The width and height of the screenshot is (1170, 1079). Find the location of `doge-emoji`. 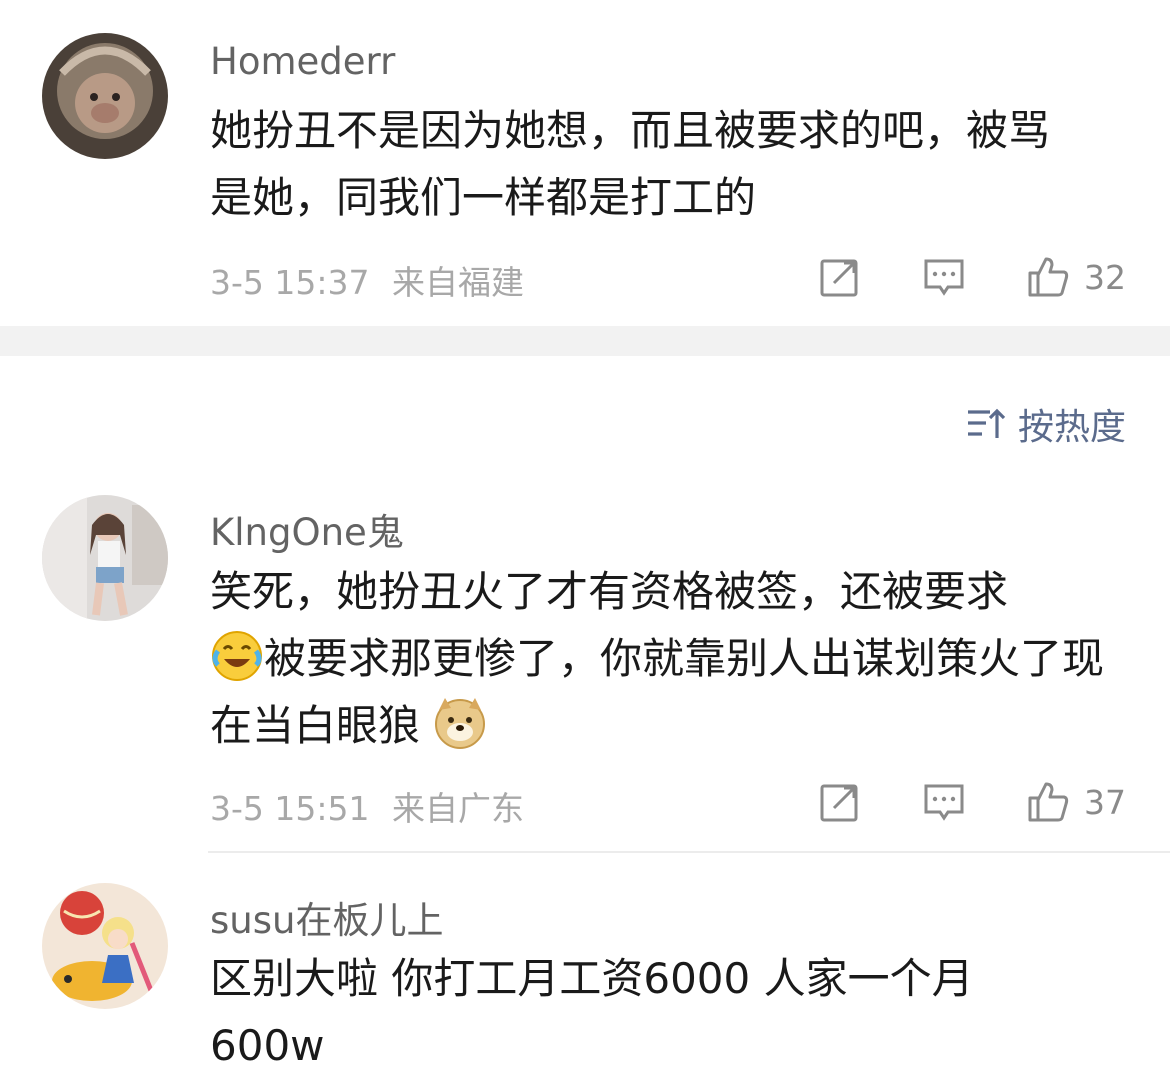

doge-emoji is located at coordinates (460, 723).